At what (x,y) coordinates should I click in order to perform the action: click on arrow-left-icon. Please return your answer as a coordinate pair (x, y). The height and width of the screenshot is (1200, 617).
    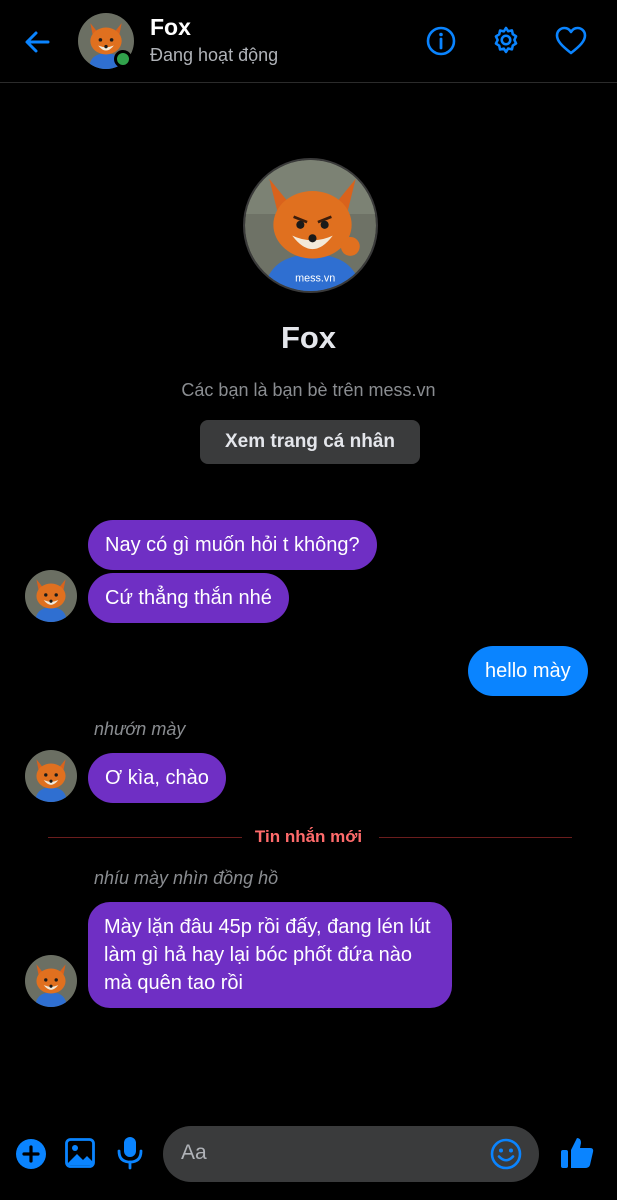
    Looking at the image, I should click on (37, 42).